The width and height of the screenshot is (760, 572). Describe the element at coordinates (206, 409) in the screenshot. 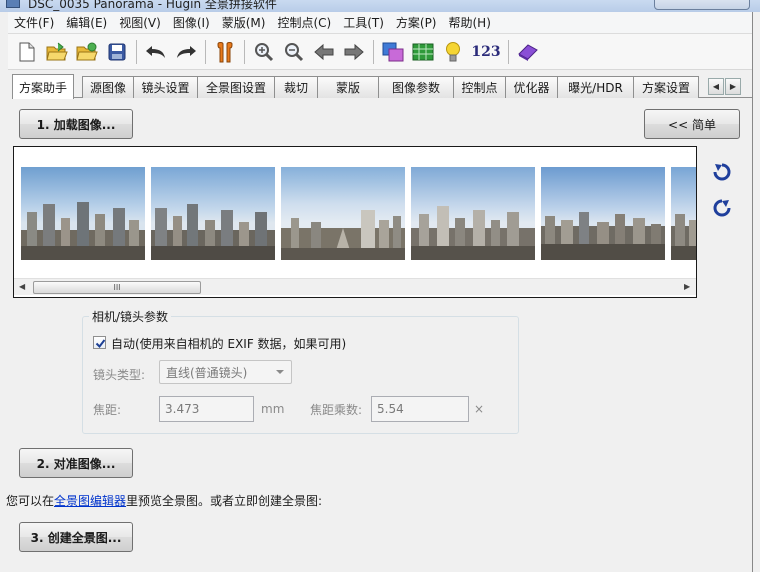

I see `focal-length-input` at that location.